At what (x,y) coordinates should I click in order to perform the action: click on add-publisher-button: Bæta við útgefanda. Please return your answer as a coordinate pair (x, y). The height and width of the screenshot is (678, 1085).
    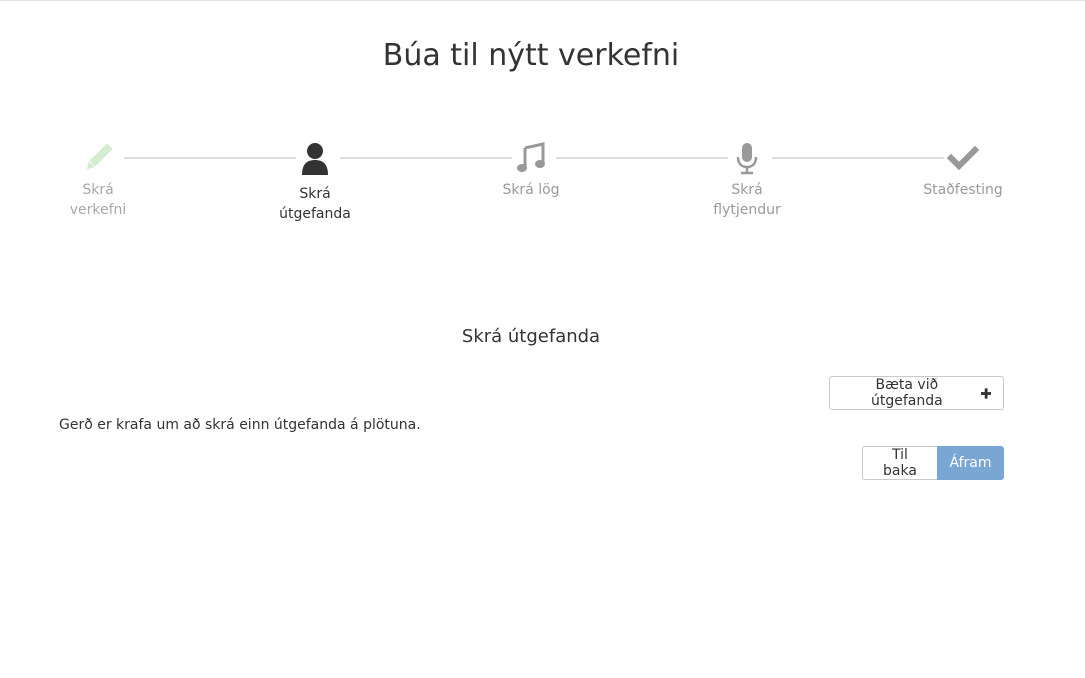
    Looking at the image, I should click on (916, 393).